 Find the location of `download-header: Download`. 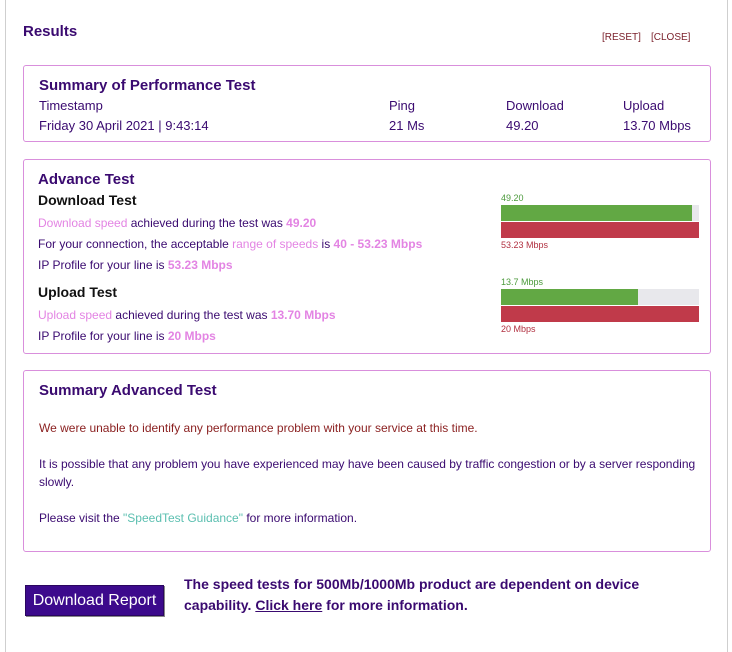

download-header: Download is located at coordinates (535, 105).